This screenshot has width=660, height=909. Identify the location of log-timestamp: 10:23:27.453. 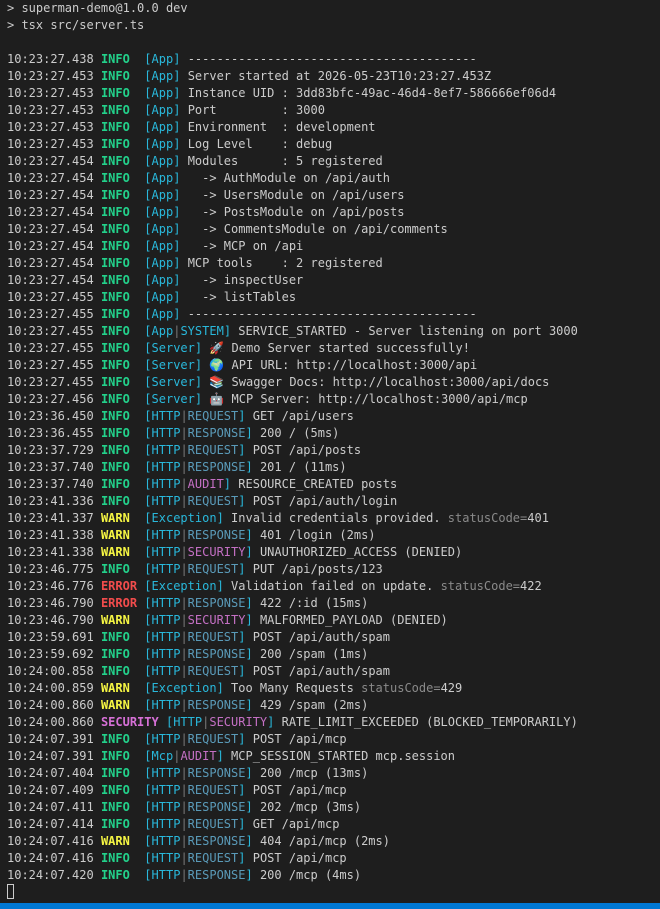
(50, 76).